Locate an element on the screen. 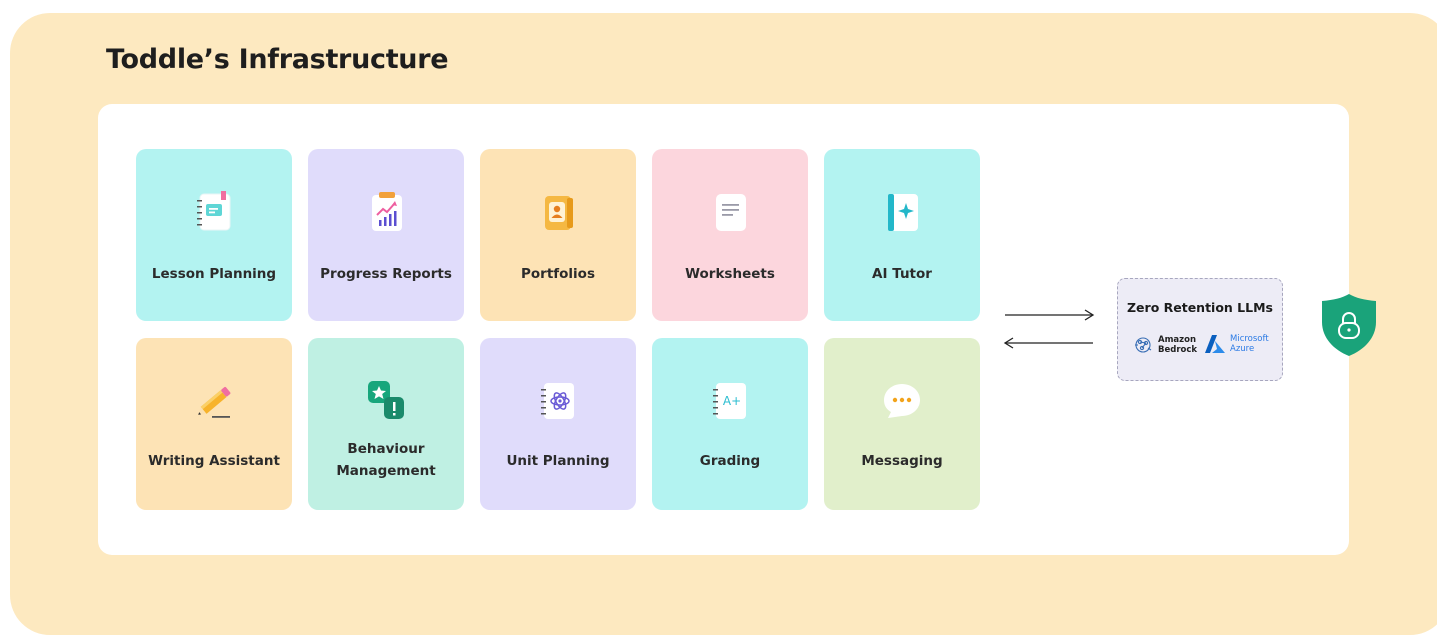  grading-a-plus-icon: A+ is located at coordinates (730, 401).